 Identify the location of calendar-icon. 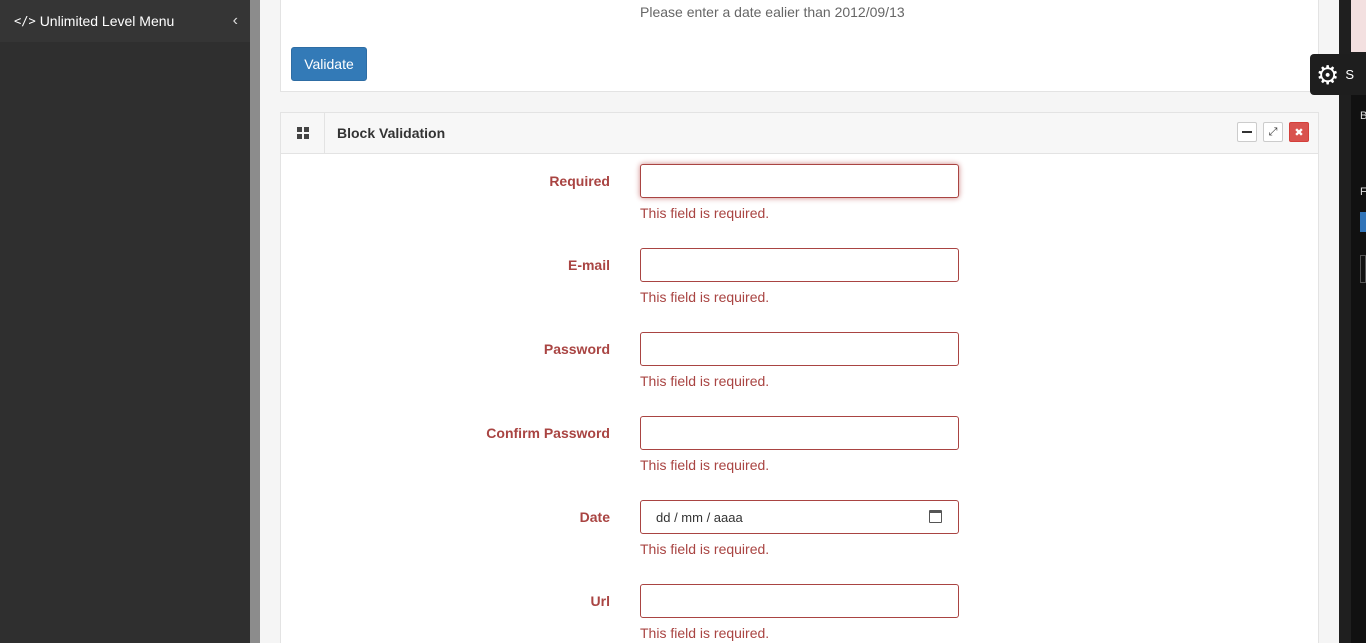
(935, 516).